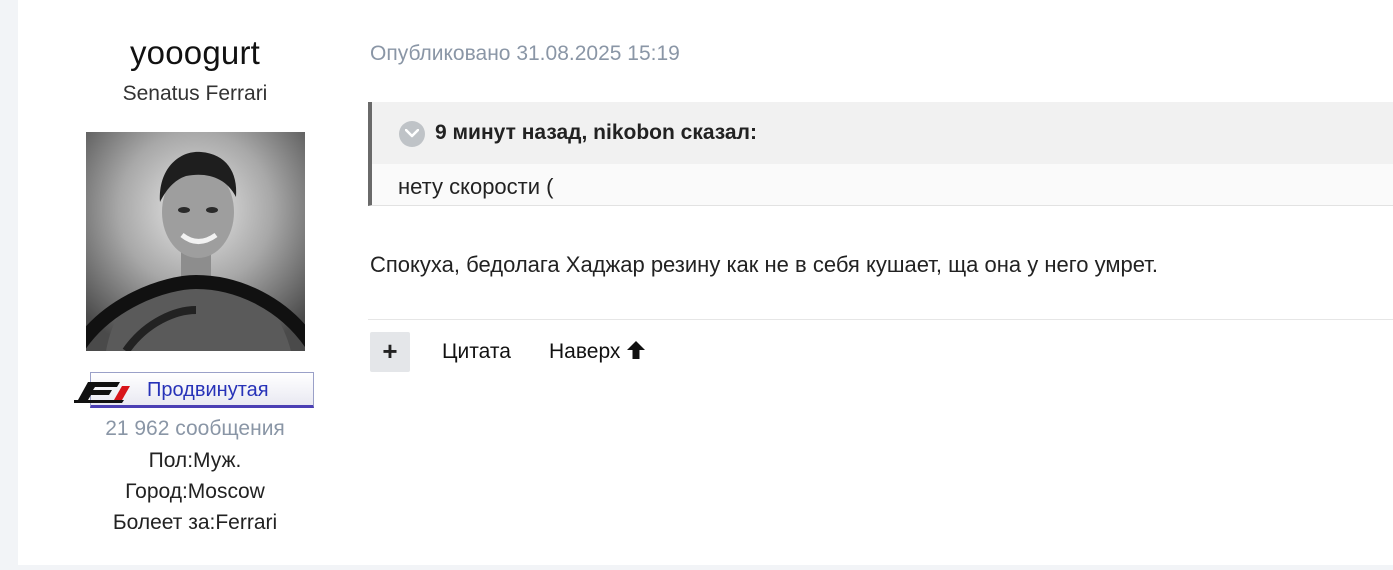  What do you see at coordinates (195, 93) in the screenshot?
I see `author-group: Senatus Ferrari` at bounding box center [195, 93].